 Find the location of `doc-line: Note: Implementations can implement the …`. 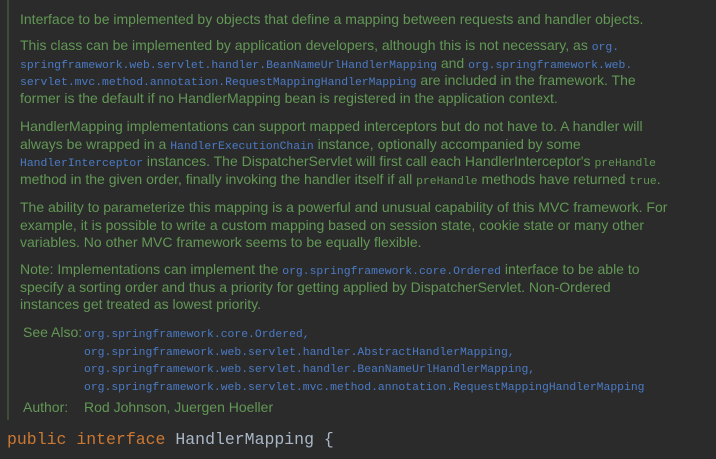

doc-line: Note: Implementations can implement the … is located at coordinates (330, 270).